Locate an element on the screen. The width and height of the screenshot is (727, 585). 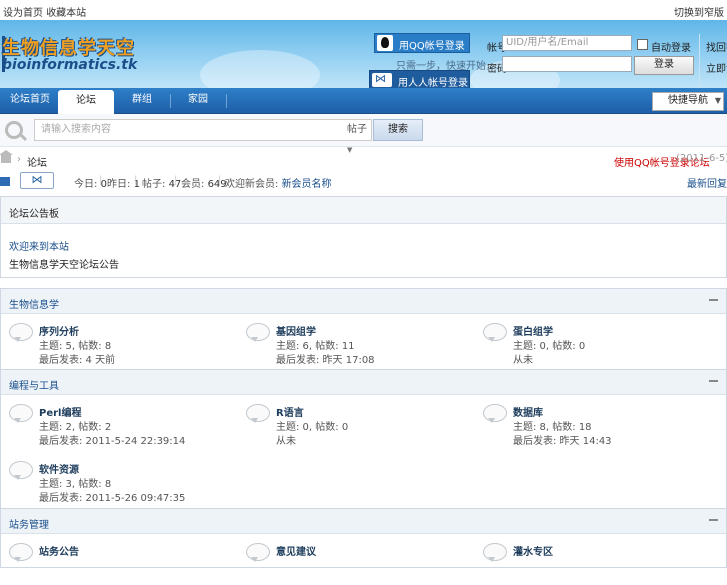
renren-login-label: 用人人帐号登录 is located at coordinates (433, 83).